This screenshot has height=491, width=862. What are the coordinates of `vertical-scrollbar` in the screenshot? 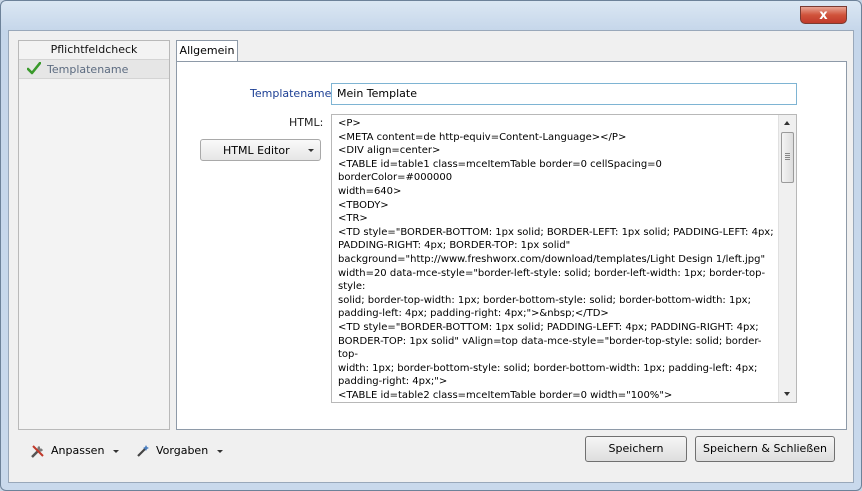 It's located at (787, 258).